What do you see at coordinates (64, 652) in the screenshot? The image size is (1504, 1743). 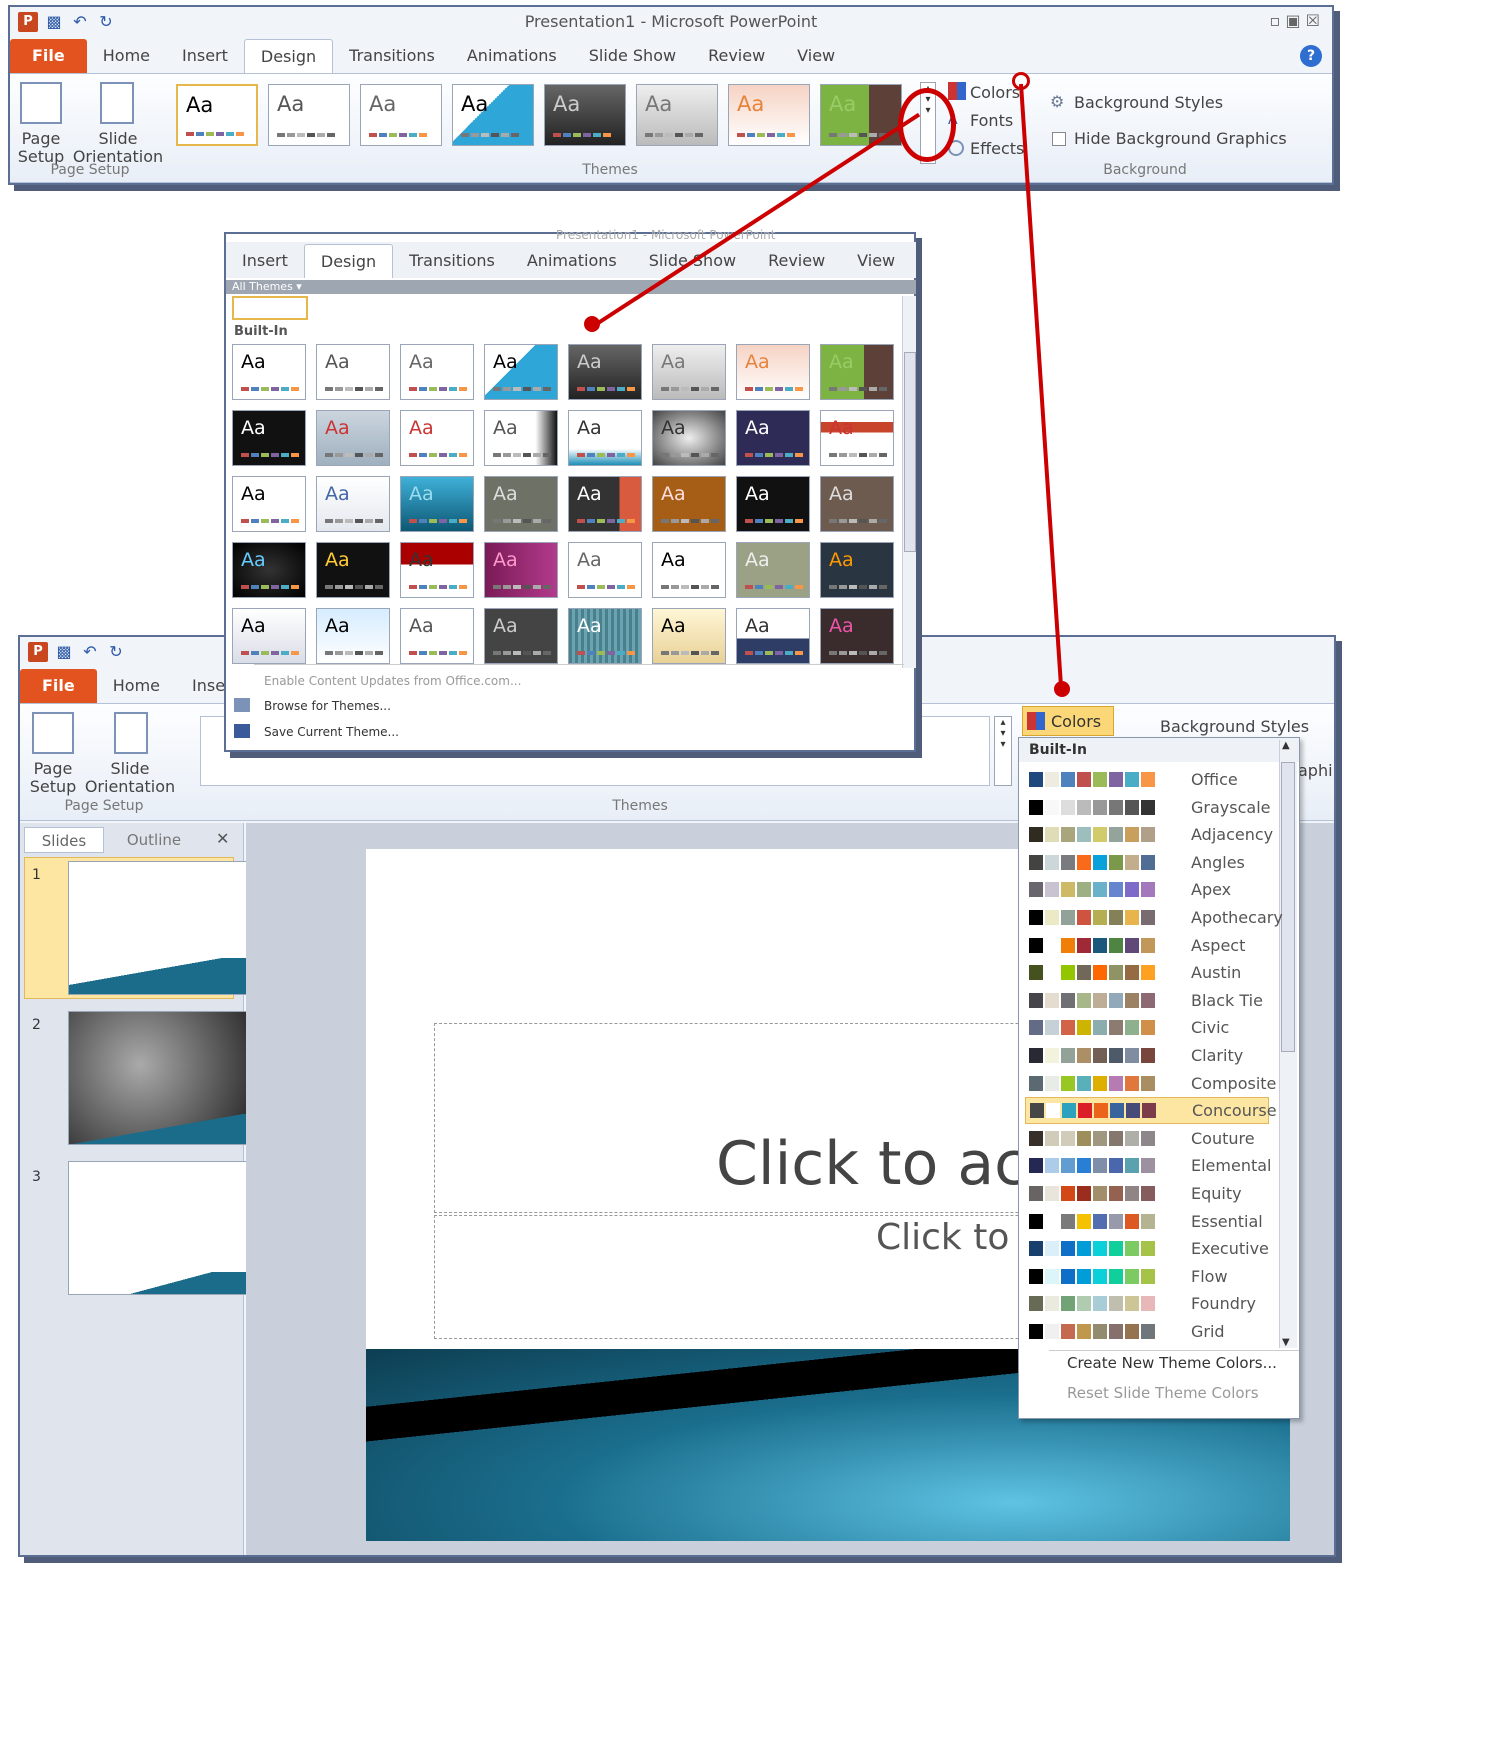 I see `save-icon-2: ▩` at bounding box center [64, 652].